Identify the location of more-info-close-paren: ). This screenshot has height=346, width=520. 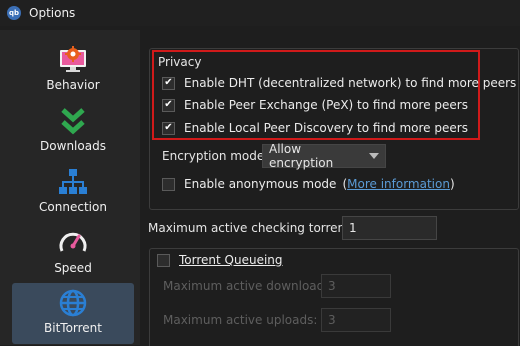
(452, 184).